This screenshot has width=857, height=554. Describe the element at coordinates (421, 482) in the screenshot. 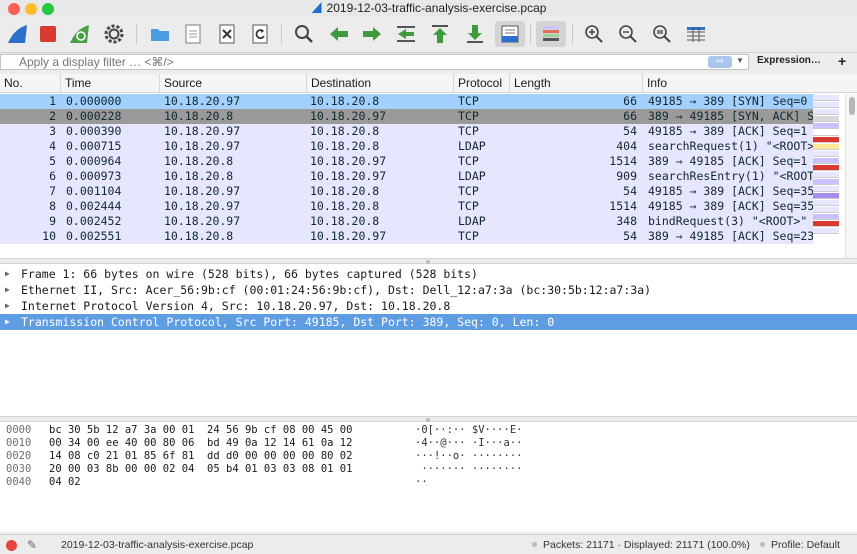

I see `hex-ascii: ··` at that location.